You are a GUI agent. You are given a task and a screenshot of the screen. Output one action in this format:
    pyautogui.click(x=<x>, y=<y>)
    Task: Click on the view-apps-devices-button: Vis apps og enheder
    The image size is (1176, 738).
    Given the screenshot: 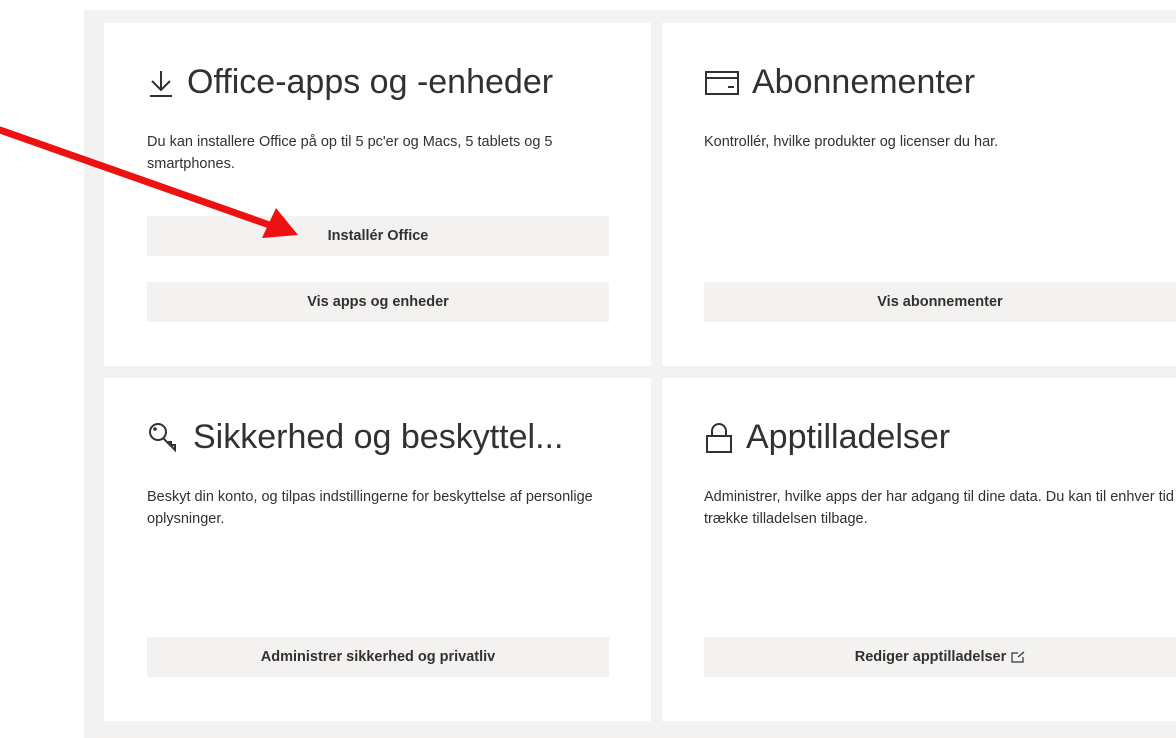 What is the action you would take?
    pyautogui.click(x=378, y=302)
    